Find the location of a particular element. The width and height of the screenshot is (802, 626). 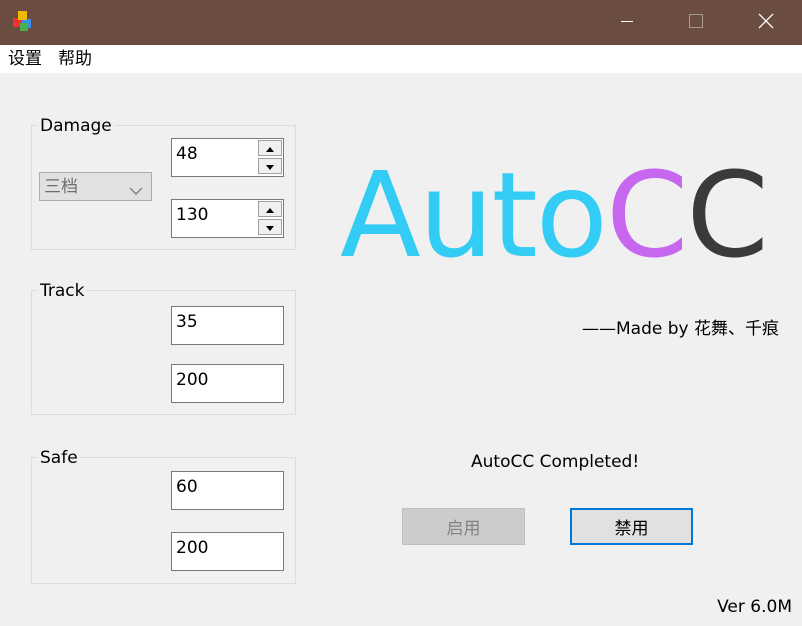

damage-min-value: 48 is located at coordinates (187, 154).